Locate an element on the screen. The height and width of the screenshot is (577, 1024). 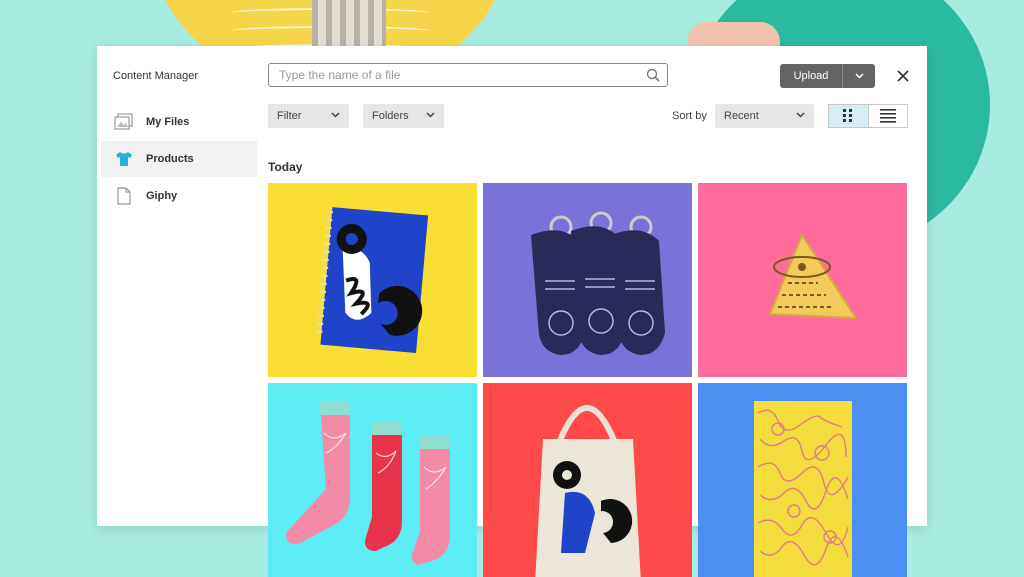
search-bar is located at coordinates (468, 75).